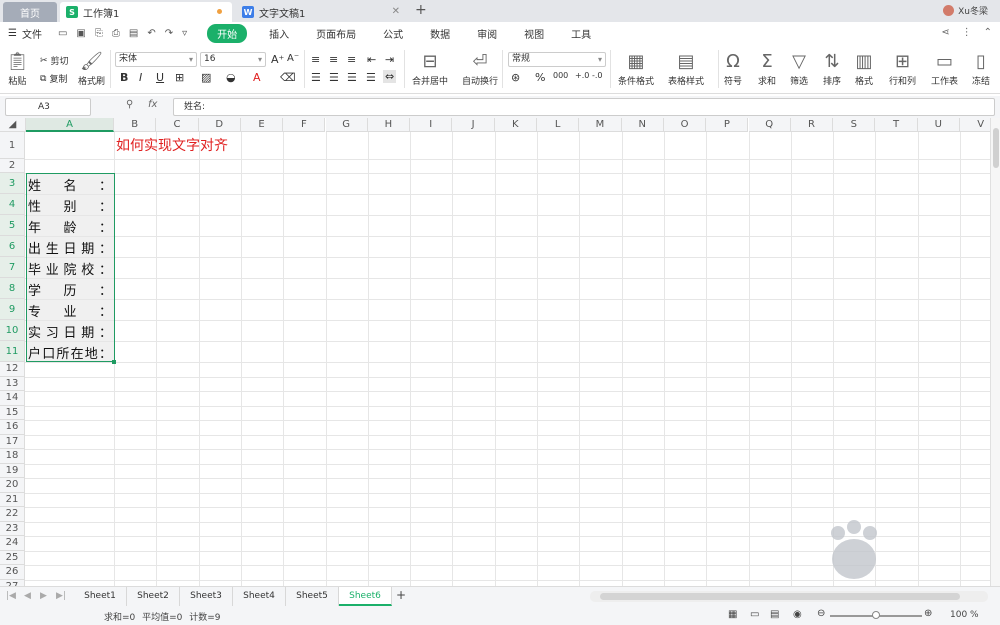  What do you see at coordinates (965, 10) in the screenshot?
I see `user-account: Xu冬梁` at bounding box center [965, 10].